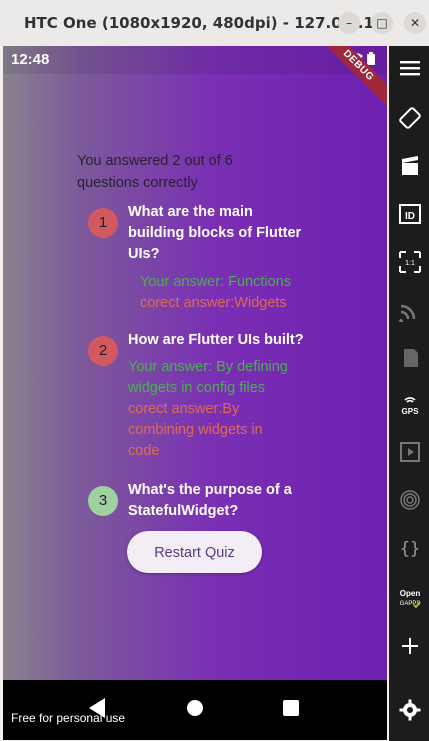 Image resolution: width=429 pixels, height=741 pixels. What do you see at coordinates (411, 411) in the screenshot?
I see `svg-text: GPS` at bounding box center [411, 411].